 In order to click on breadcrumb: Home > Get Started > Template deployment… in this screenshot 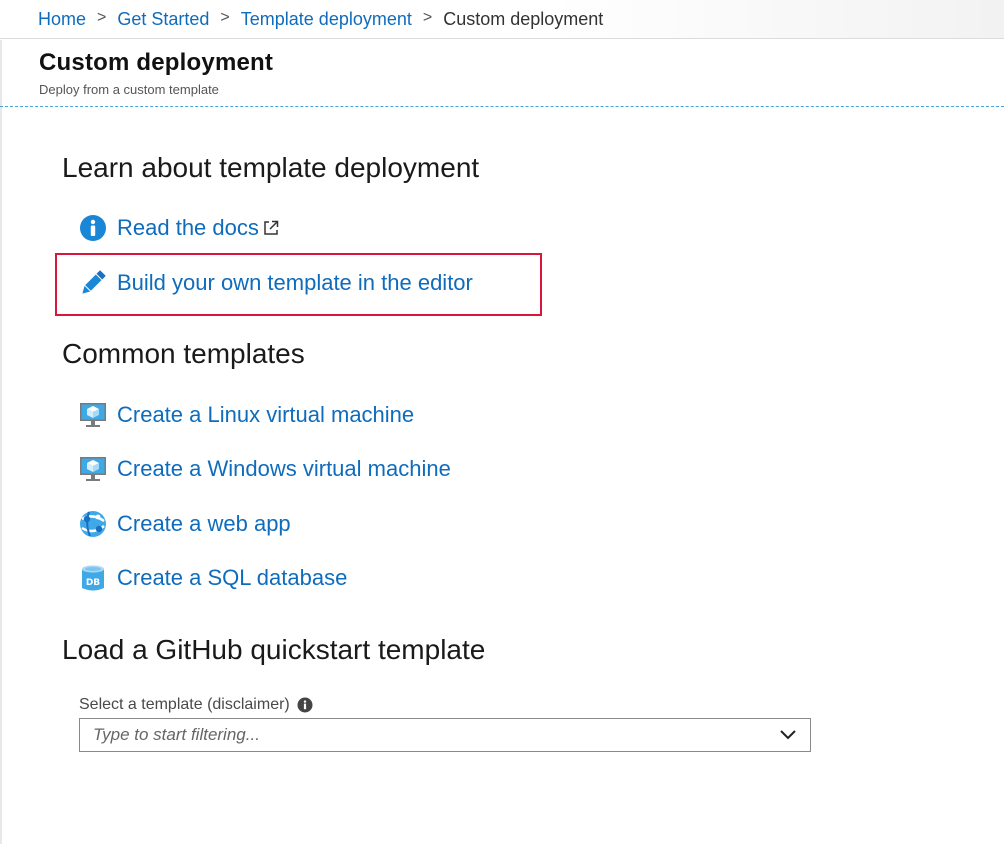, I will do `click(502, 19)`.